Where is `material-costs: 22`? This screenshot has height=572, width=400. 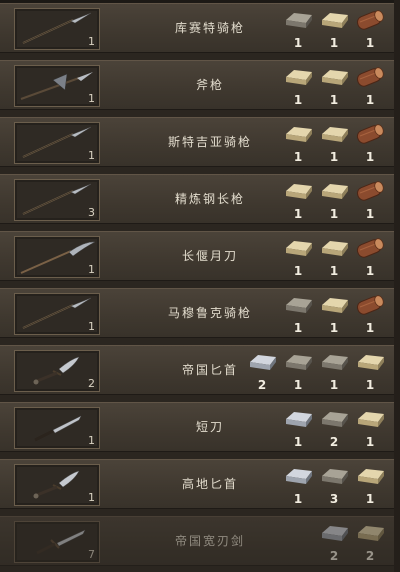 material-costs: 22 is located at coordinates (352, 542).